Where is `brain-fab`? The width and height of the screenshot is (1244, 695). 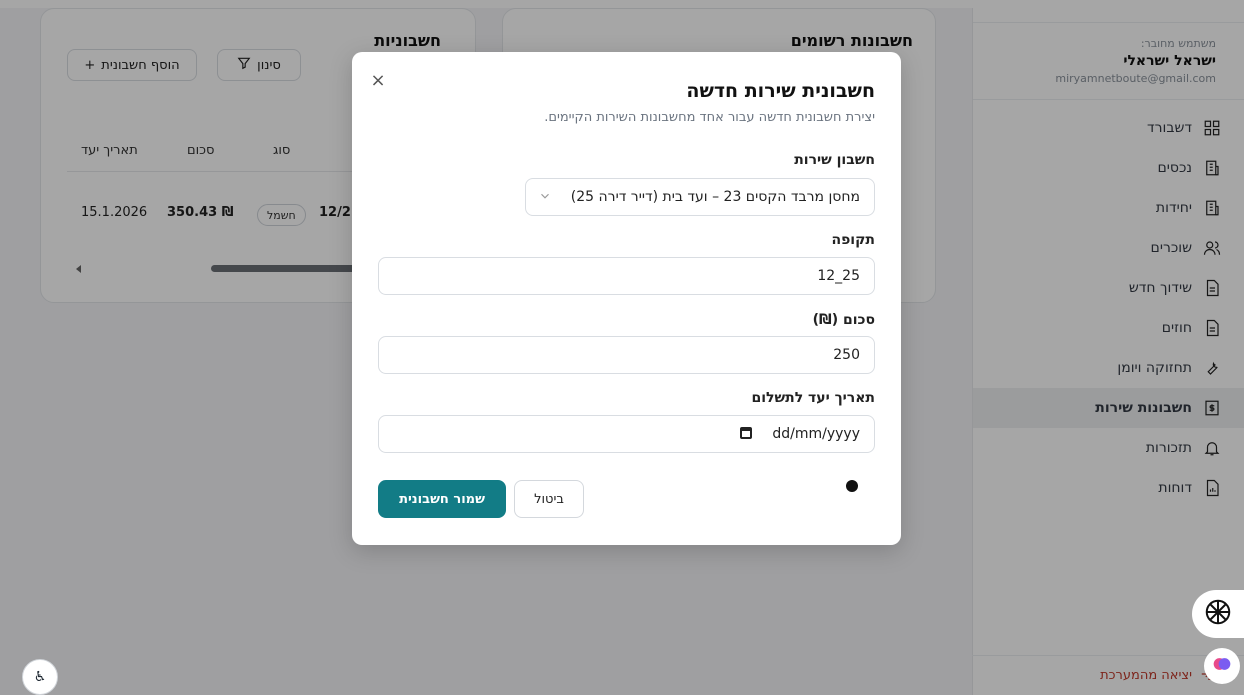
brain-fab is located at coordinates (1222, 666).